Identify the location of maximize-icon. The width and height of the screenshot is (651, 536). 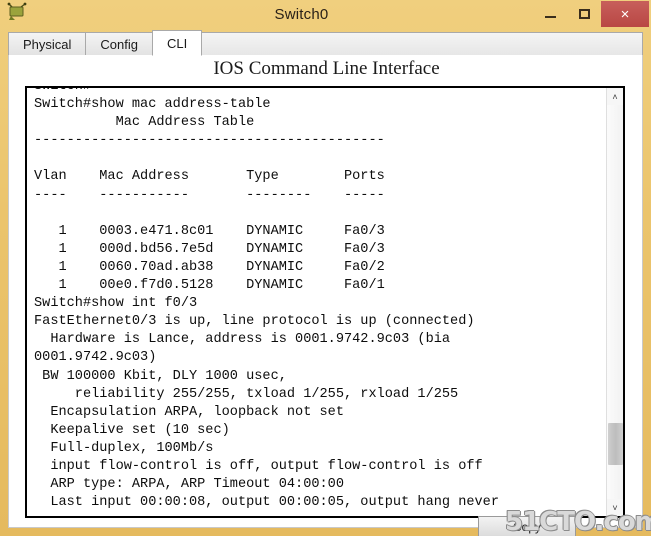
(584, 14).